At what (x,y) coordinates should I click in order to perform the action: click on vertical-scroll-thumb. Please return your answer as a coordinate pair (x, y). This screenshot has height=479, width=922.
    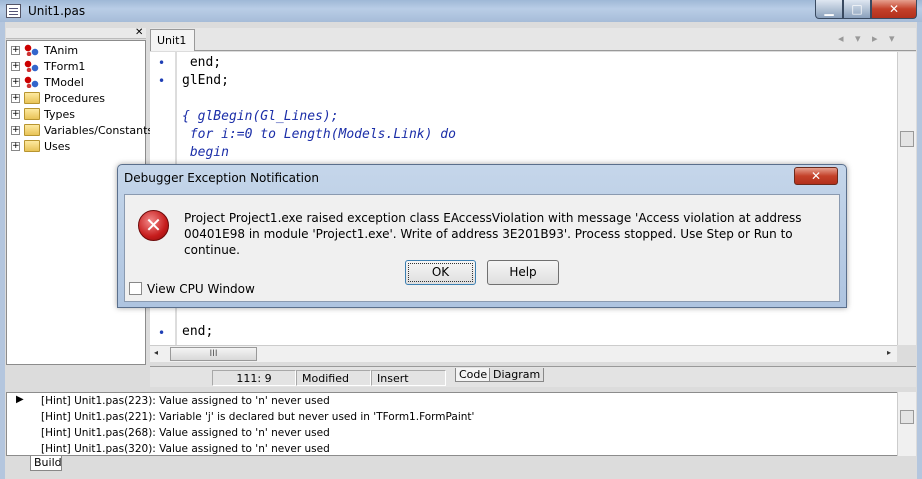
    Looking at the image, I should click on (907, 139).